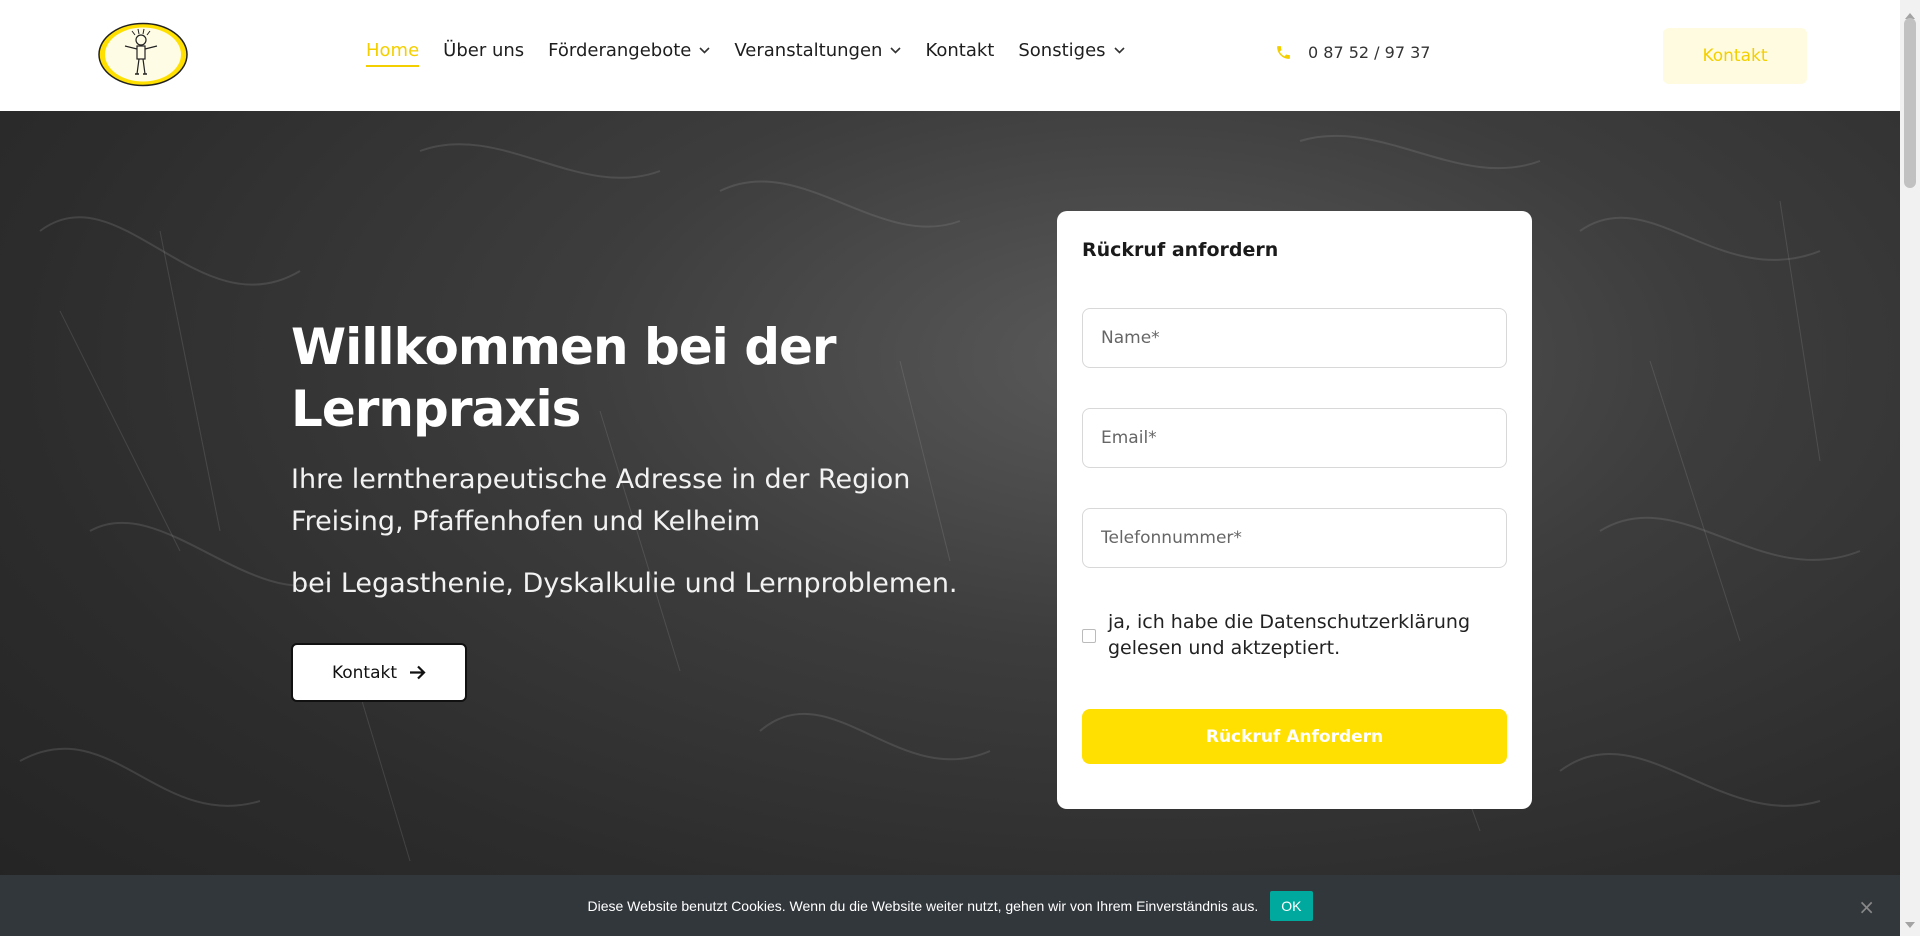 The width and height of the screenshot is (1920, 936). What do you see at coordinates (1866, 907) in the screenshot?
I see `close-icon: ×` at bounding box center [1866, 907].